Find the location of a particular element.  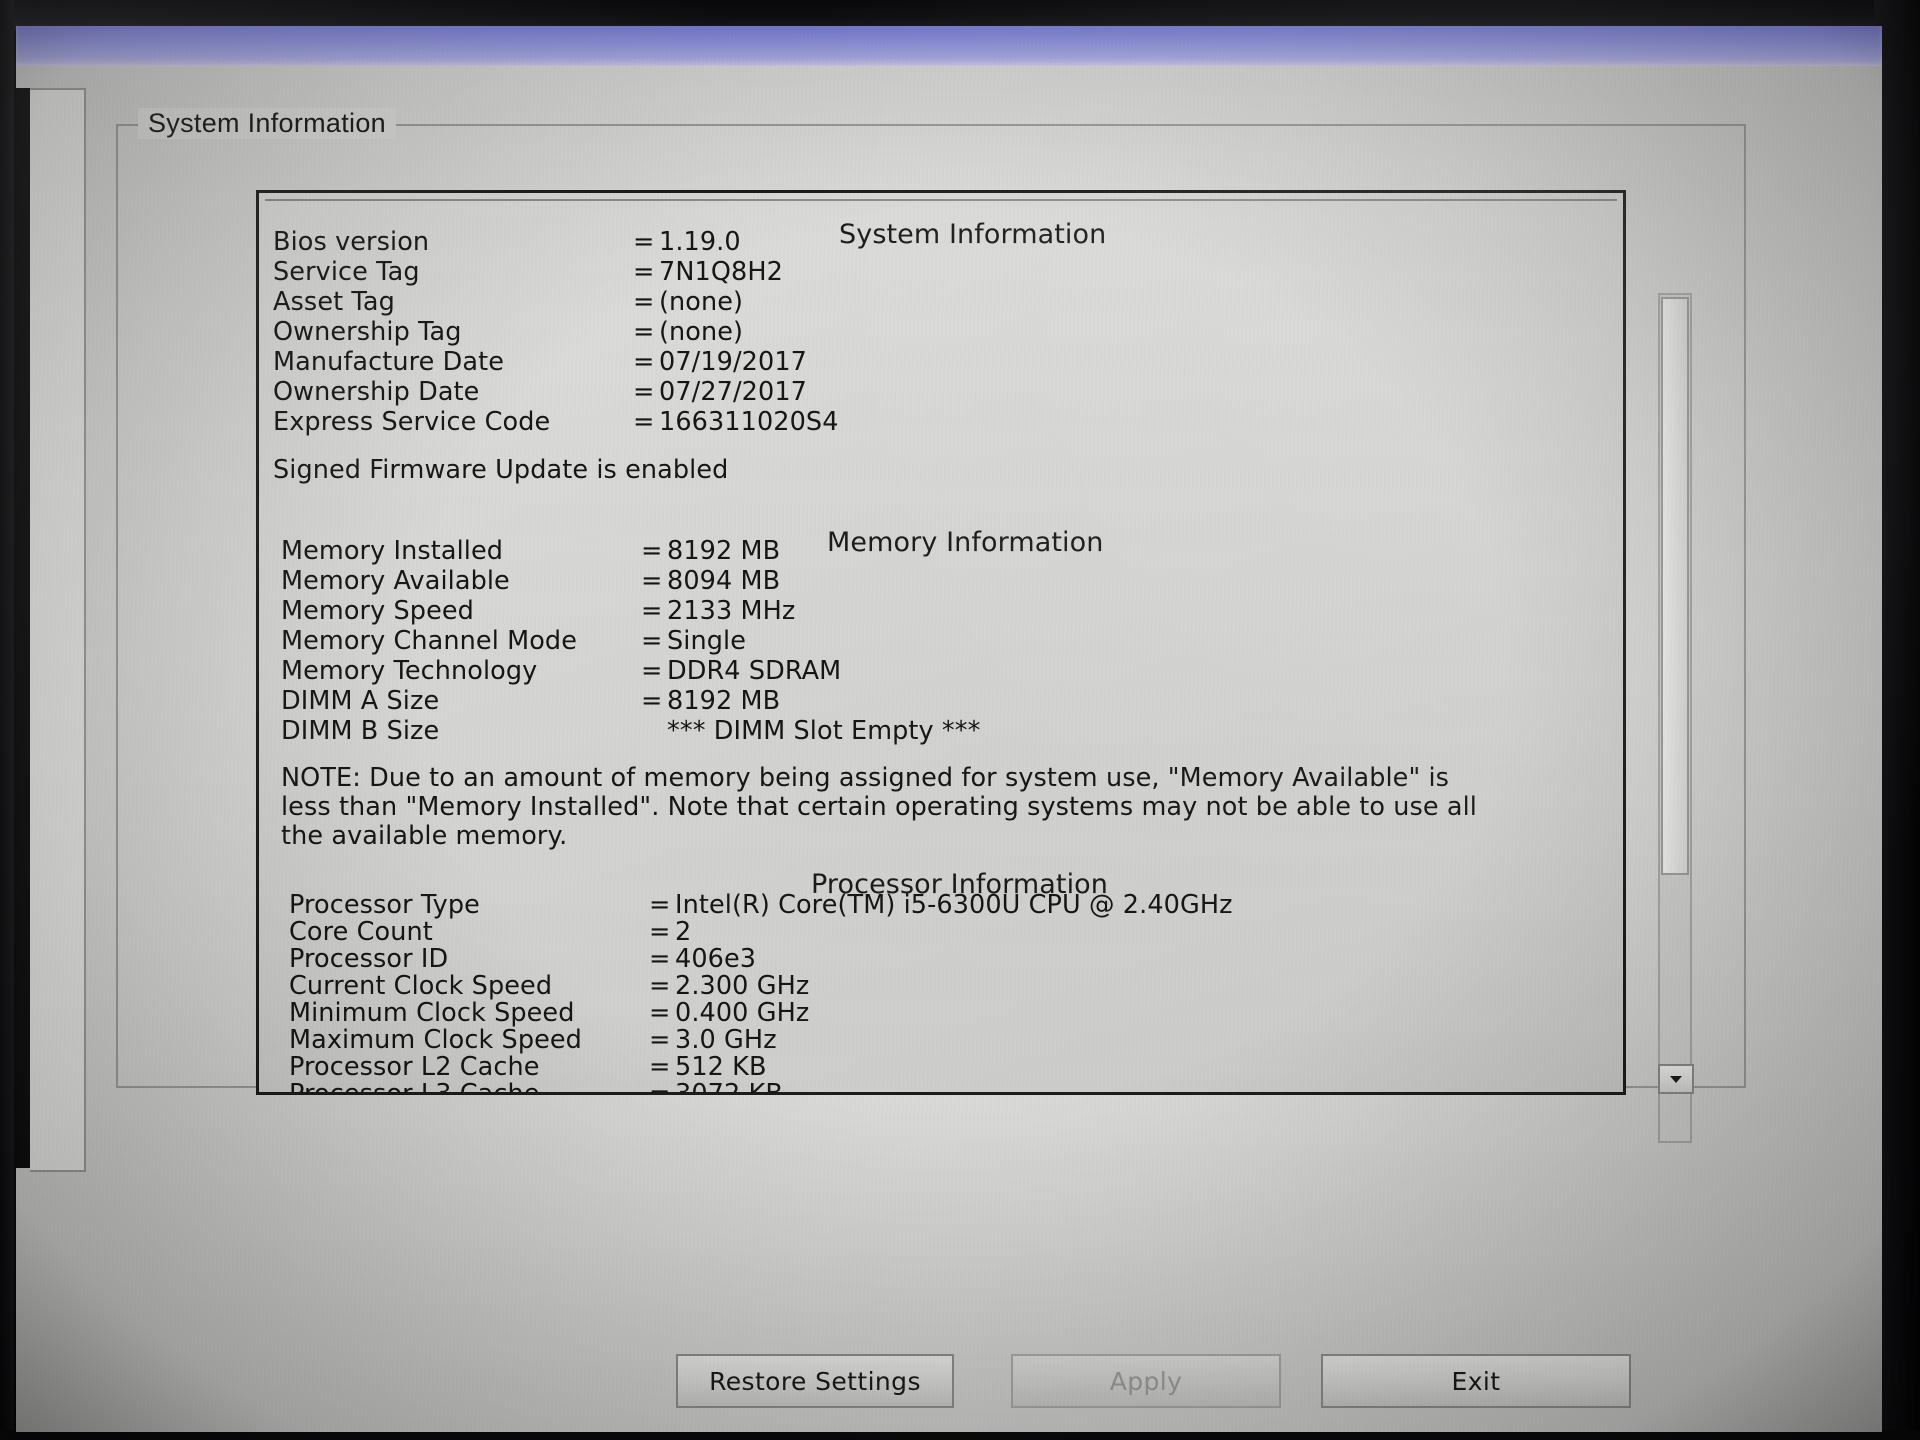

info-row: Core Count = 2 is located at coordinates (490, 932).